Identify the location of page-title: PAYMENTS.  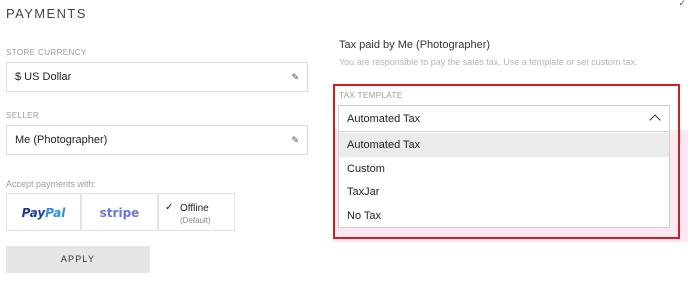
(46, 13).